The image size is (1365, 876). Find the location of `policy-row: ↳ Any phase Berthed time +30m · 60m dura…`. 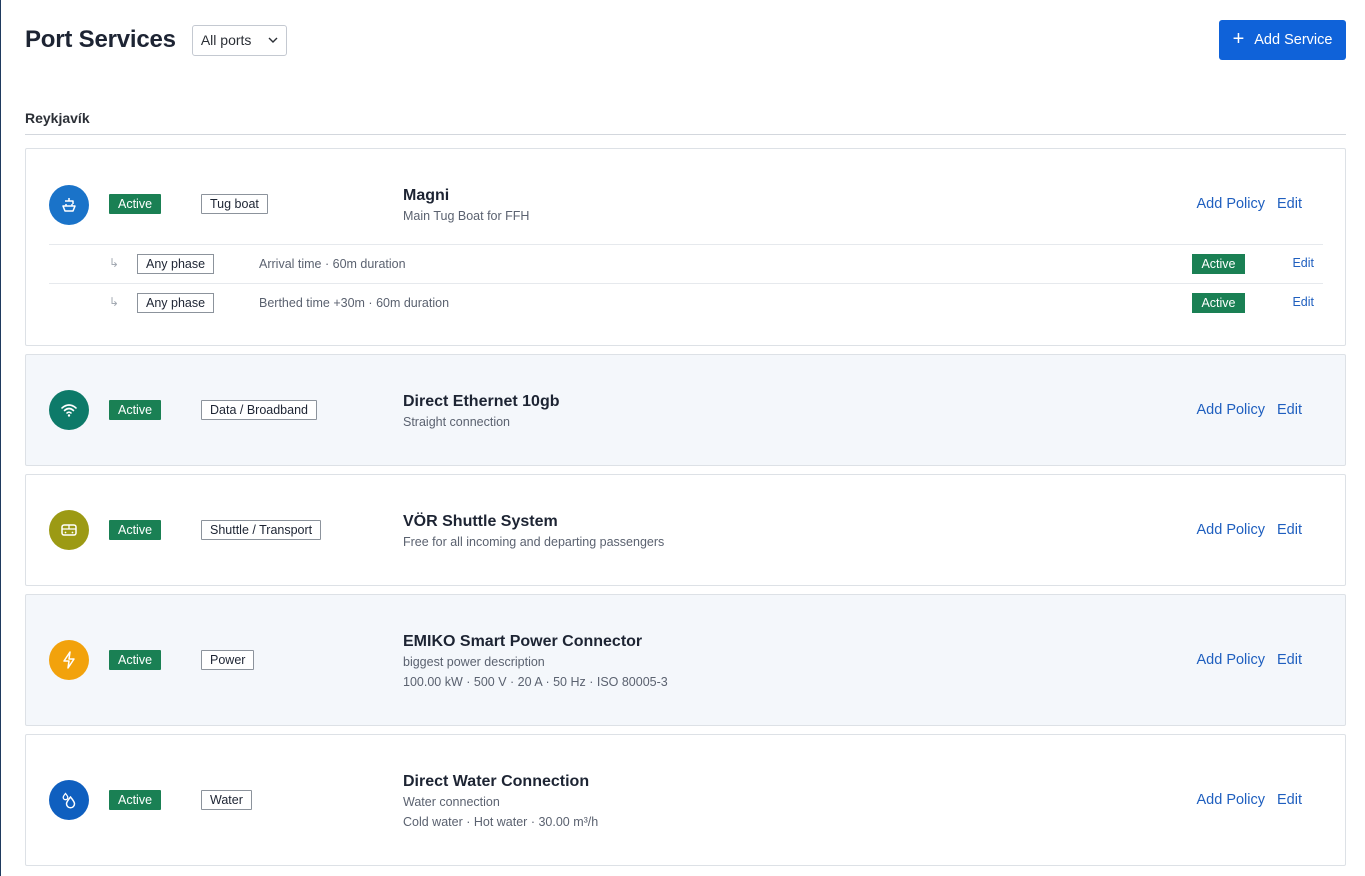

policy-row: ↳ Any phase Berthed time +30m · 60m dura… is located at coordinates (685, 303).